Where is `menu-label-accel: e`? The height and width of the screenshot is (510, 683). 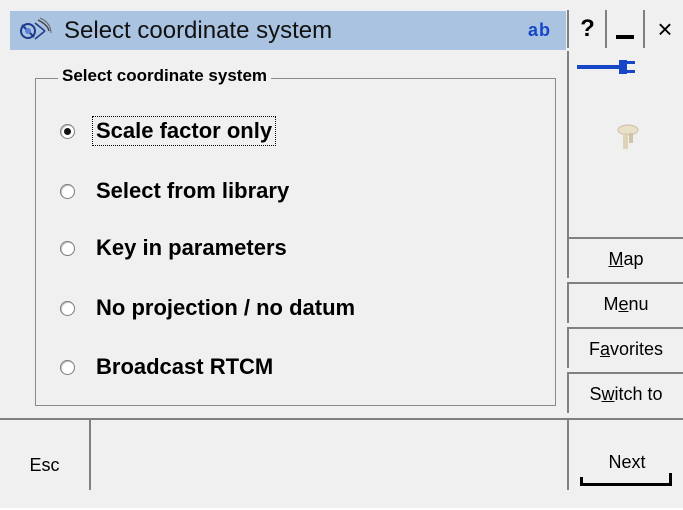
menu-label-accel: e is located at coordinates (623, 304).